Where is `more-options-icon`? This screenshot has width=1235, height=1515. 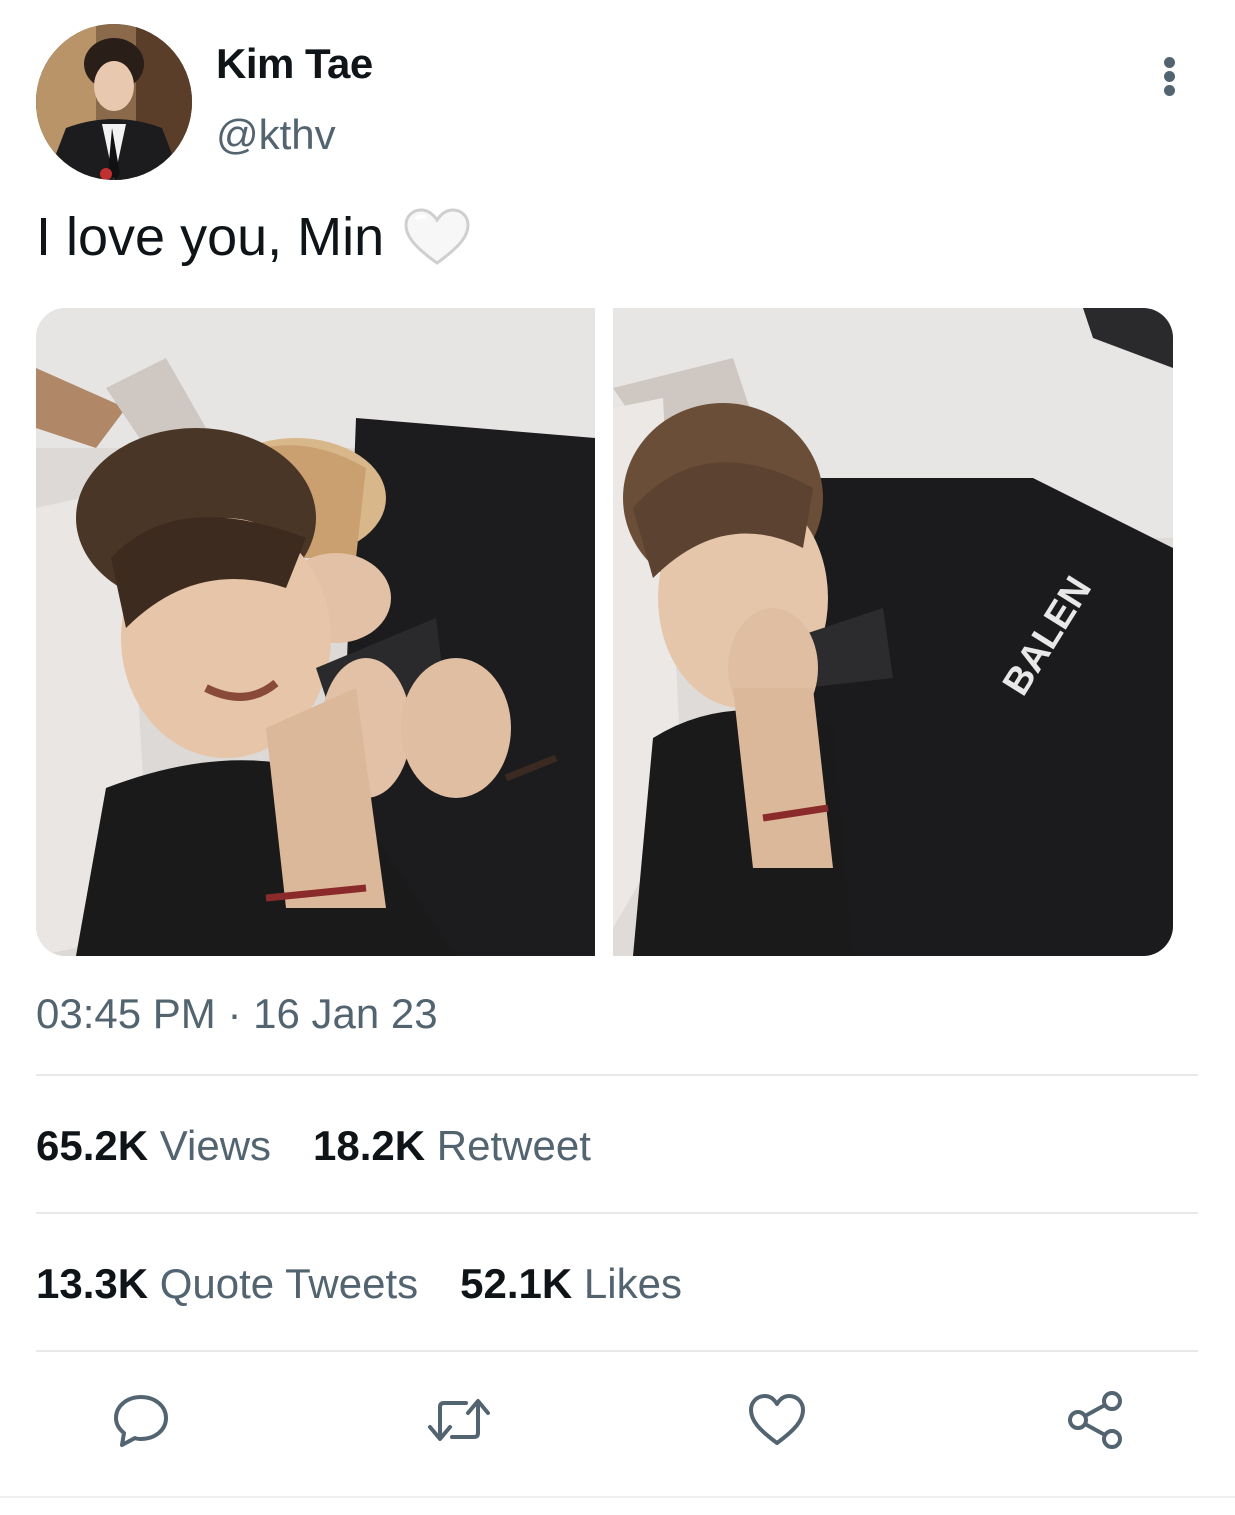
more-options-icon is located at coordinates (1170, 76).